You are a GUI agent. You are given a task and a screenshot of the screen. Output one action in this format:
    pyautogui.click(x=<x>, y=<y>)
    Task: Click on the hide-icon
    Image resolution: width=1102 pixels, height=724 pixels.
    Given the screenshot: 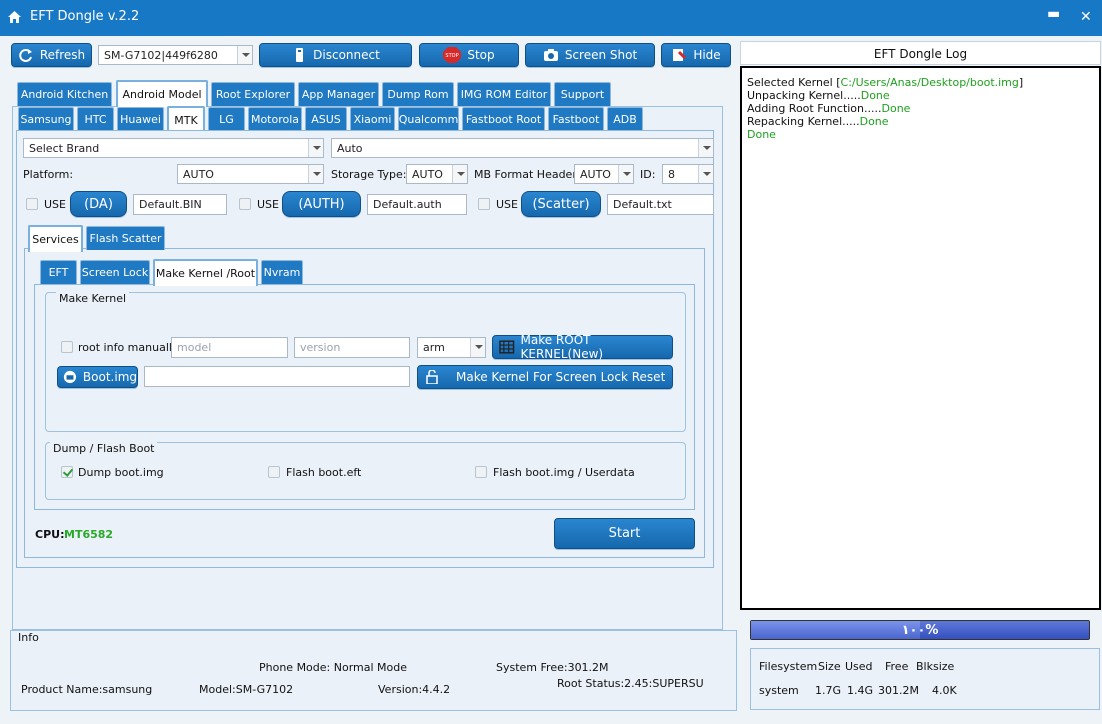 What is the action you would take?
    pyautogui.click(x=680, y=55)
    